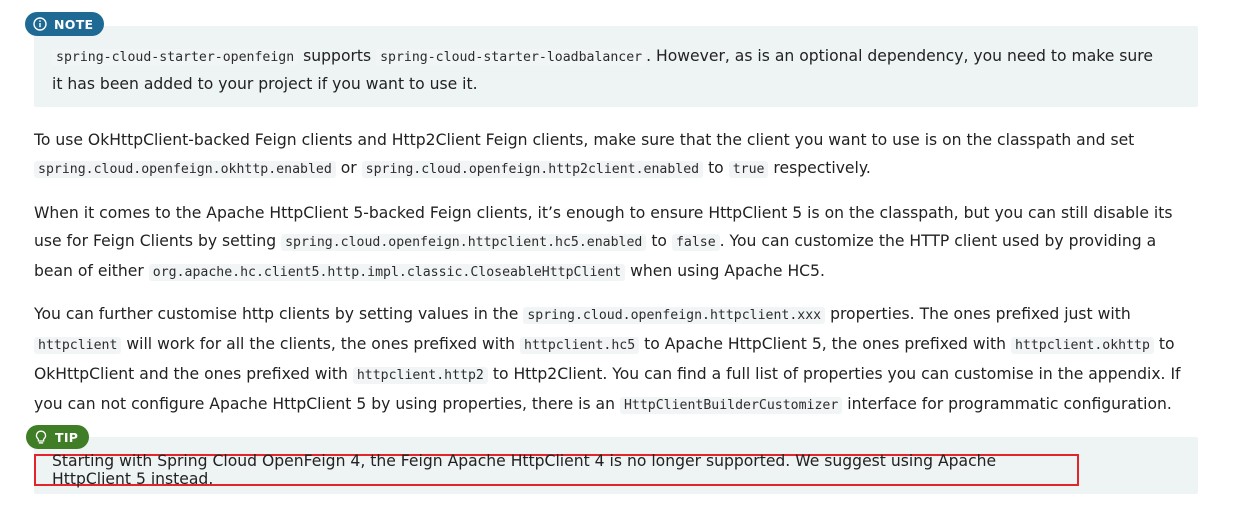  I want to click on text-span: when using Apache HC5., so click(725, 271).